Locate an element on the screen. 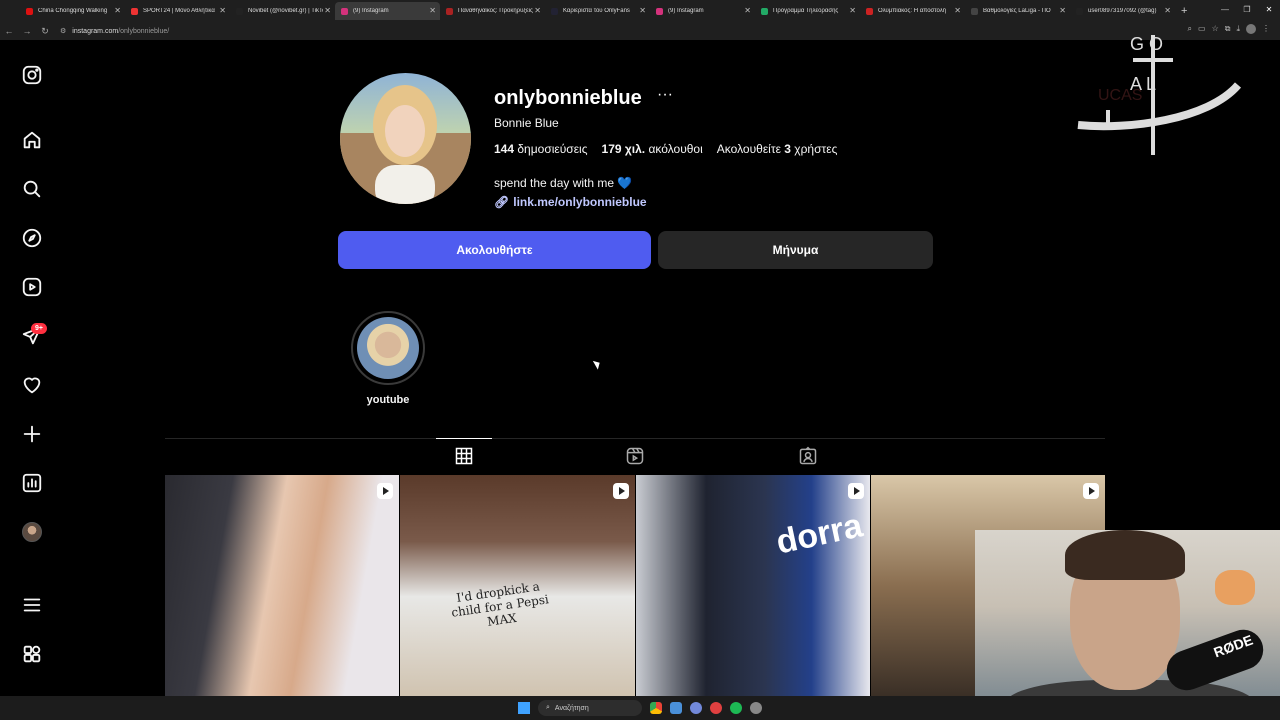 The image size is (1280, 720). more-options-icon: ··· is located at coordinates (665, 95).